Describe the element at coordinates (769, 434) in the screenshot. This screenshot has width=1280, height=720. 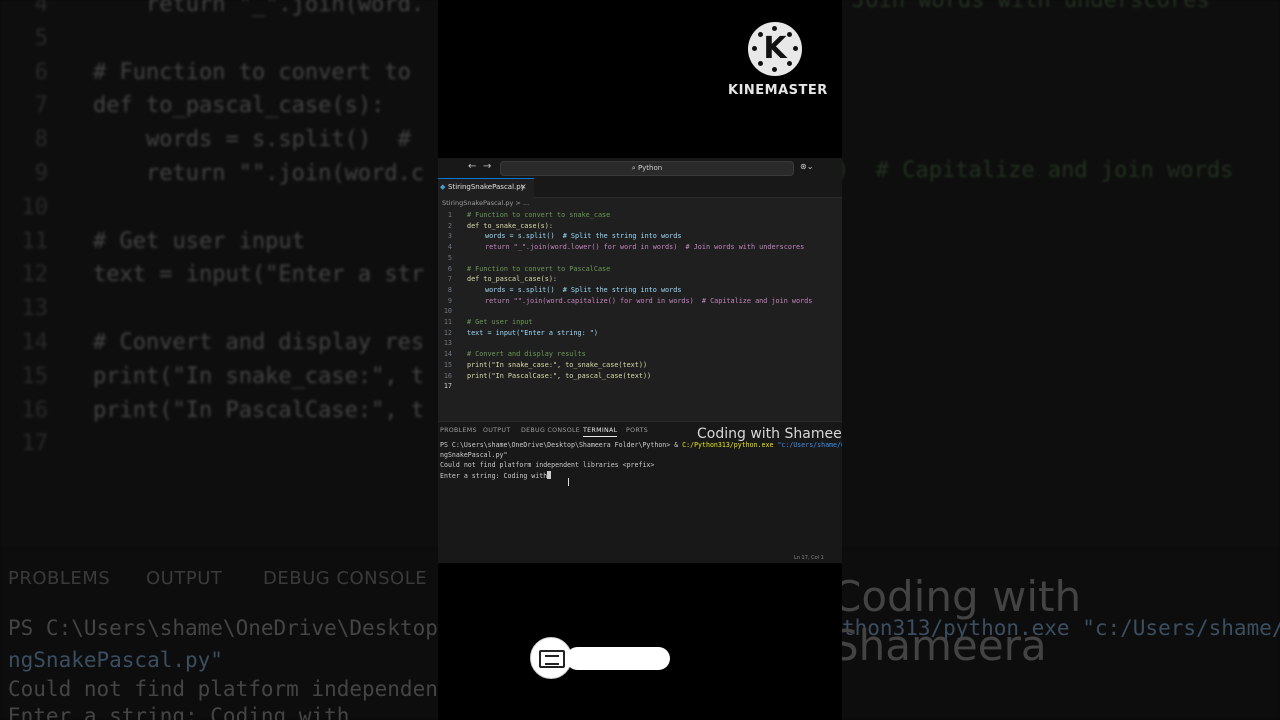
I see `video-watermark: Coding with Shameera` at that location.